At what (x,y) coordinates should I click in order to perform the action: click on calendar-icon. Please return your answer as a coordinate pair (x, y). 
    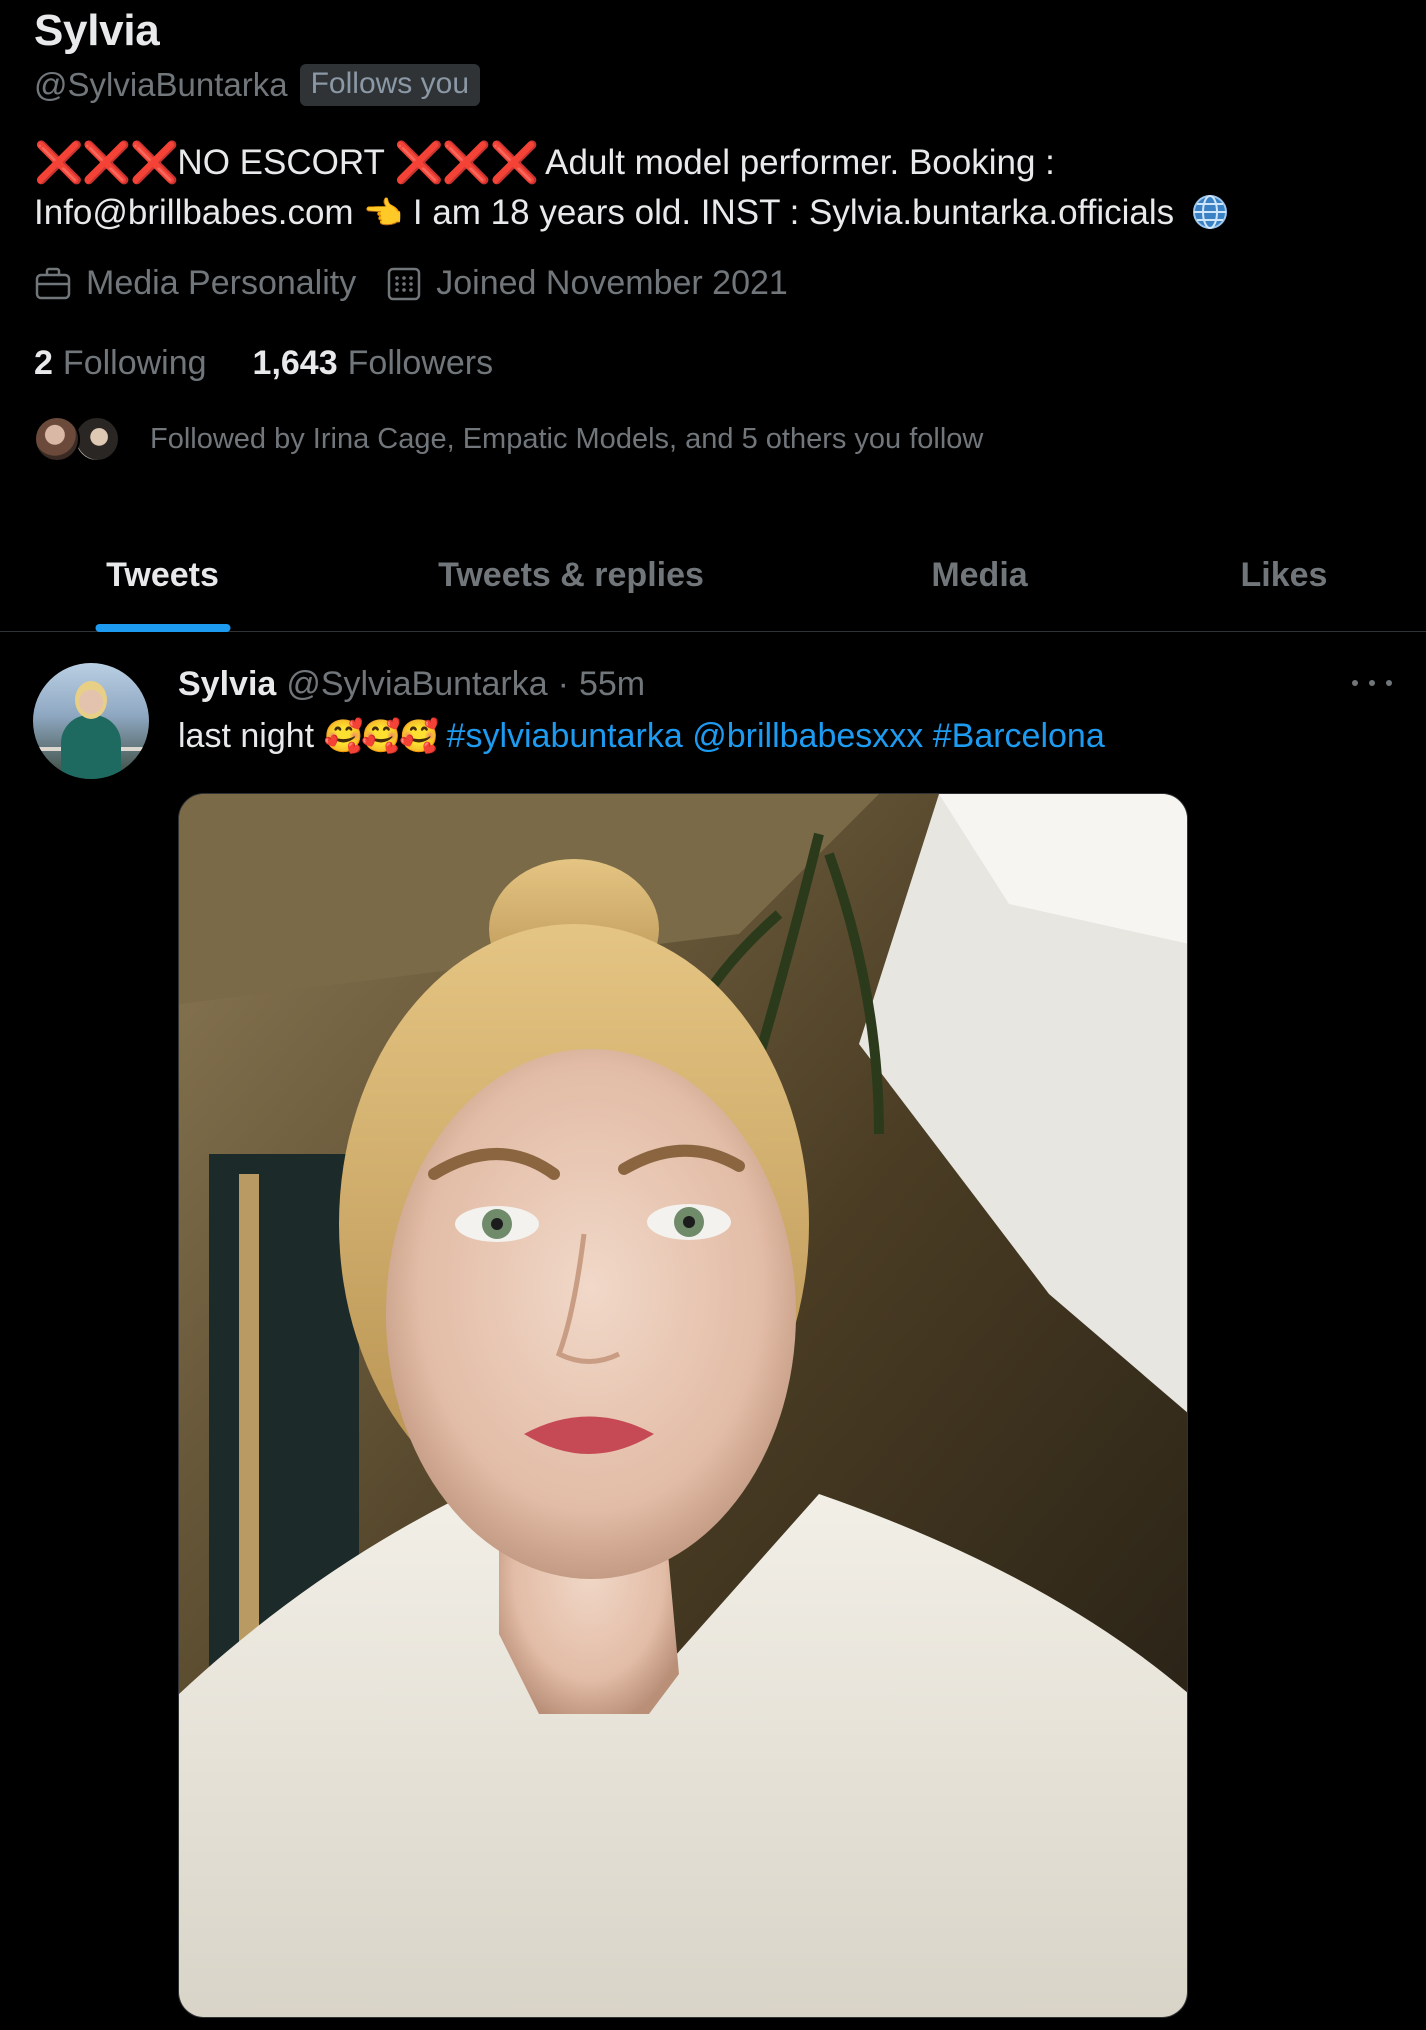
    Looking at the image, I should click on (404, 283).